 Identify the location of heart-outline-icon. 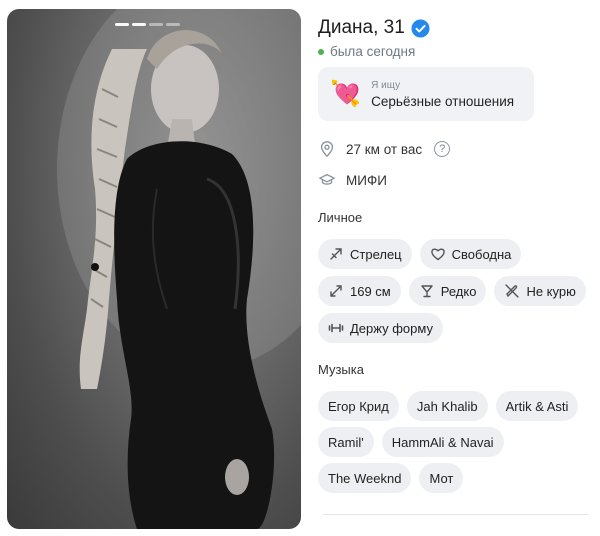
(437, 254).